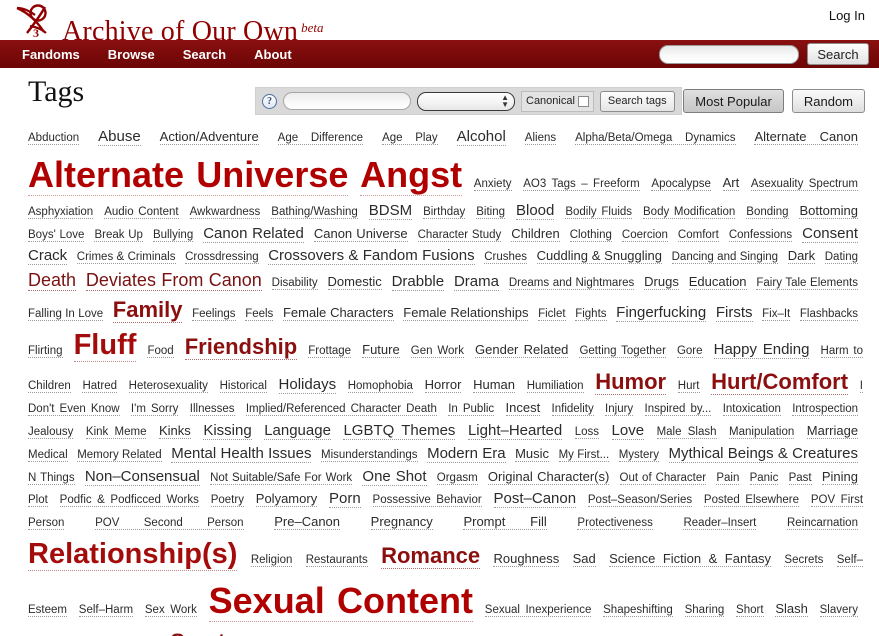 Image resolution: width=879 pixels, height=636 pixels. What do you see at coordinates (188, 174) in the screenshot?
I see `tag-link: Alternate Universe` at bounding box center [188, 174].